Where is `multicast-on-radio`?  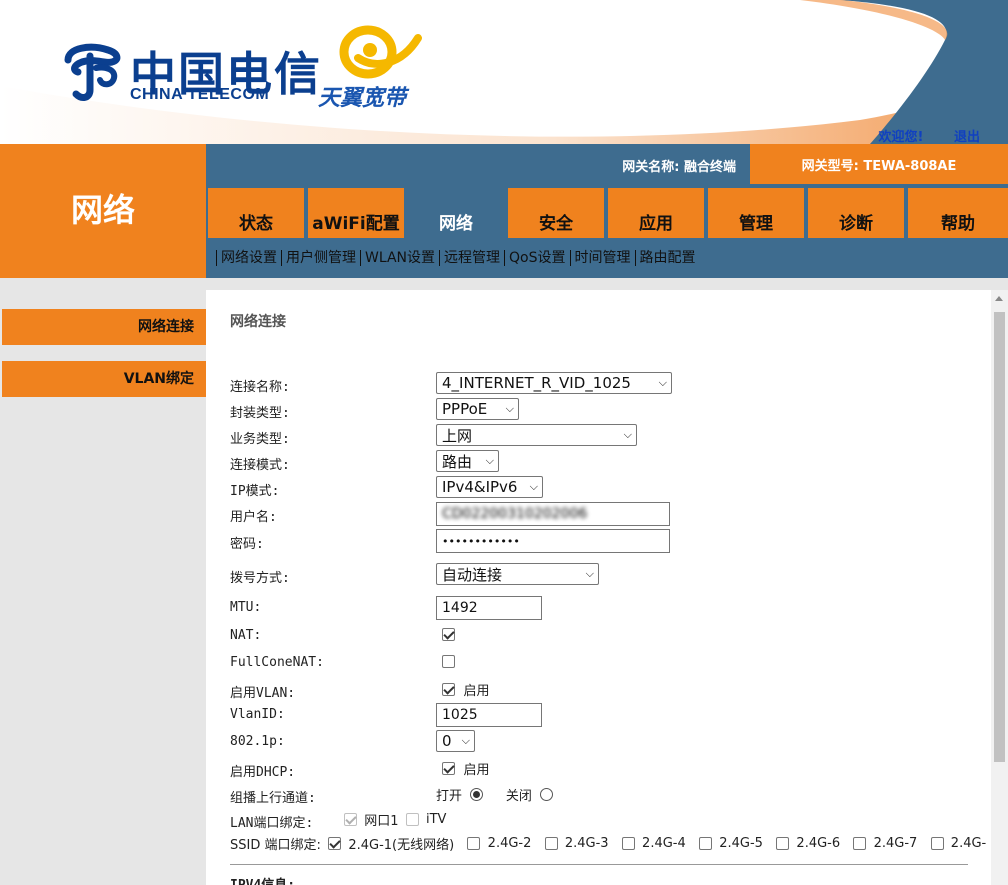
multicast-on-radio is located at coordinates (477, 794).